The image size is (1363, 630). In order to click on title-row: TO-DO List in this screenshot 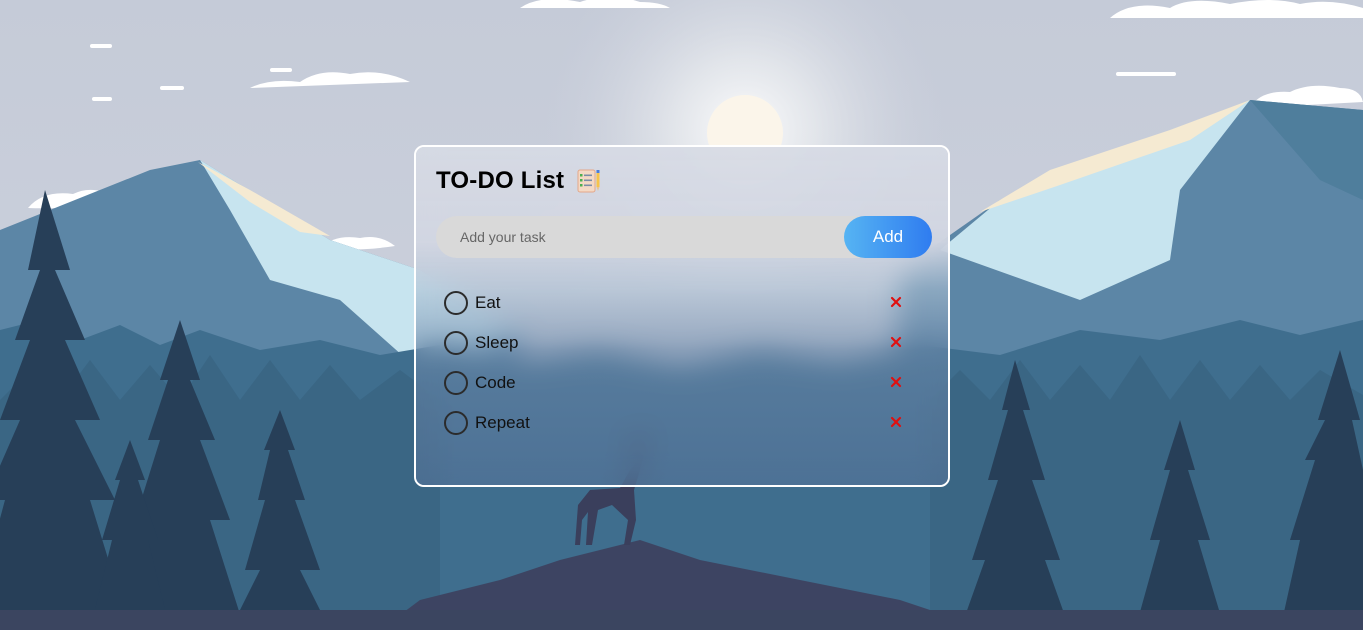, I will do `click(519, 181)`.